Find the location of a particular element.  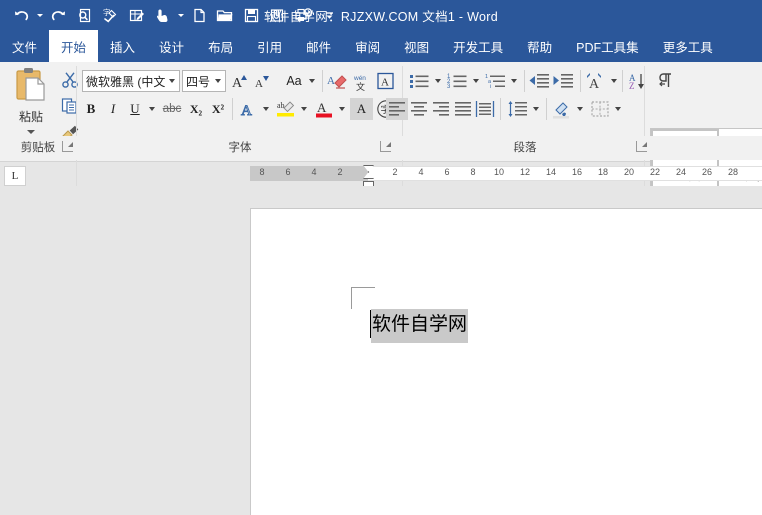

save-icon is located at coordinates (251, 15).